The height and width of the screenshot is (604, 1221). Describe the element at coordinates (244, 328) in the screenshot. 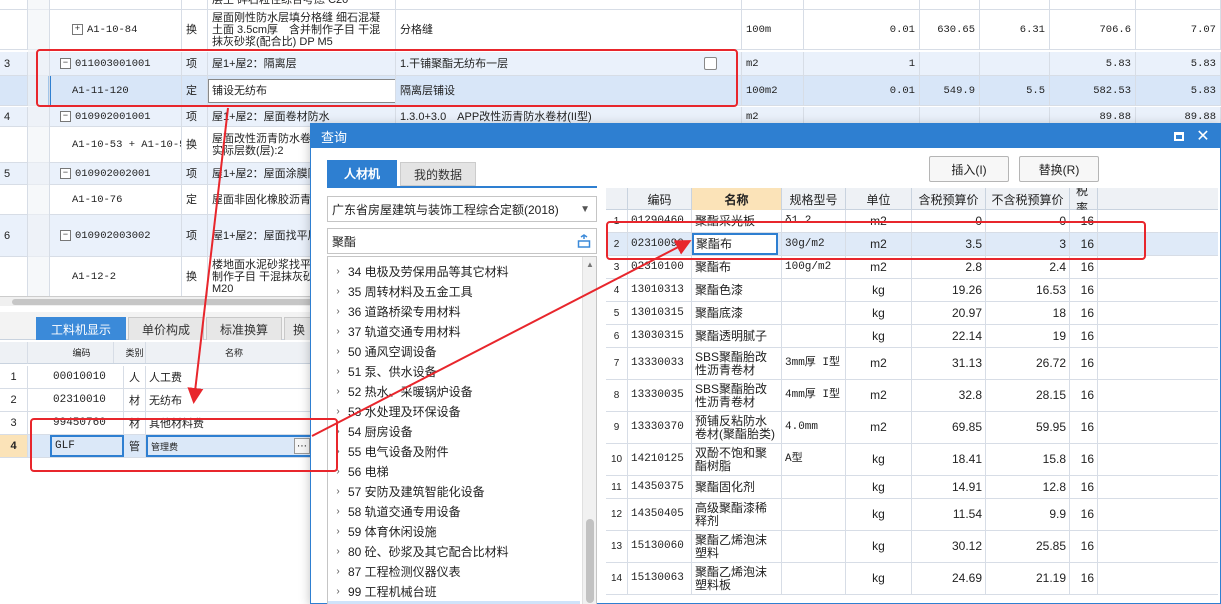

I see `tab-standard-conversion: 标准换算` at that location.